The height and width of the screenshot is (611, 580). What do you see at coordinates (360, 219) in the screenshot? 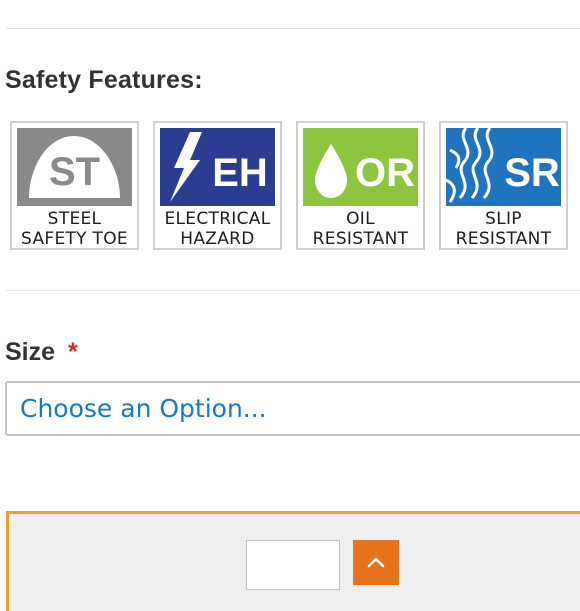
I see `badge-label-line1: OIL` at bounding box center [360, 219].